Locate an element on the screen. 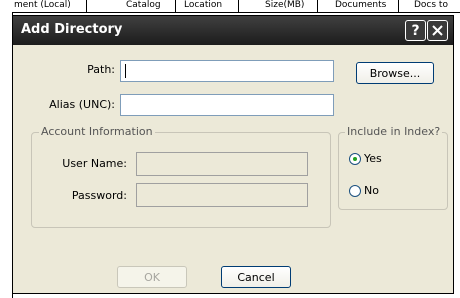 The width and height of the screenshot is (460, 298). close-icon is located at coordinates (437, 30).